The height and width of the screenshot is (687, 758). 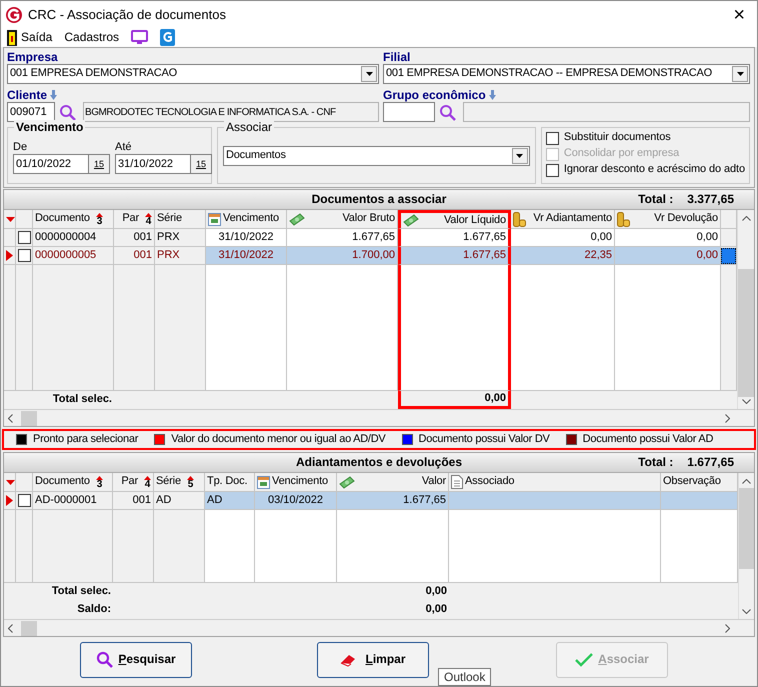 I want to click on sort-index: 4, so click(x=147, y=484).